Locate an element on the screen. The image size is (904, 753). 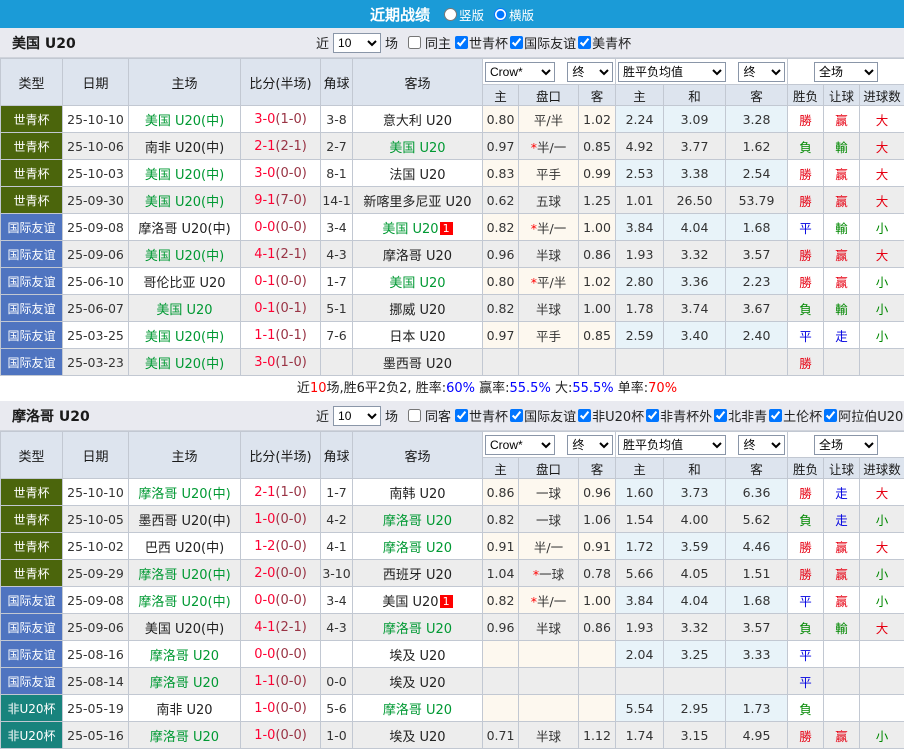
home-team: 墨西哥 U20(中) is located at coordinates (184, 519).